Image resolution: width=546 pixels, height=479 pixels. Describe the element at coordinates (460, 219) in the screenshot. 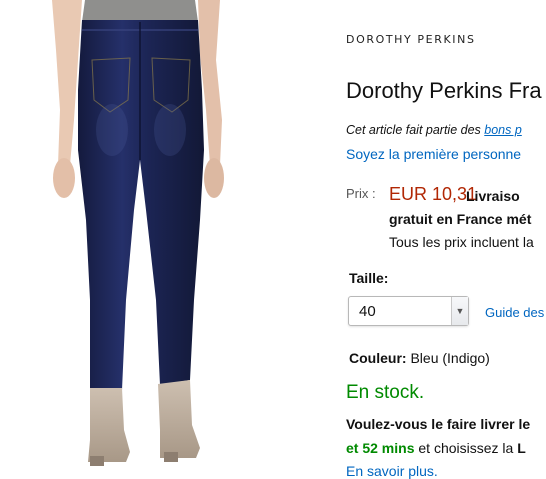

I see `shipping-line-2: gratuit en France mét` at that location.